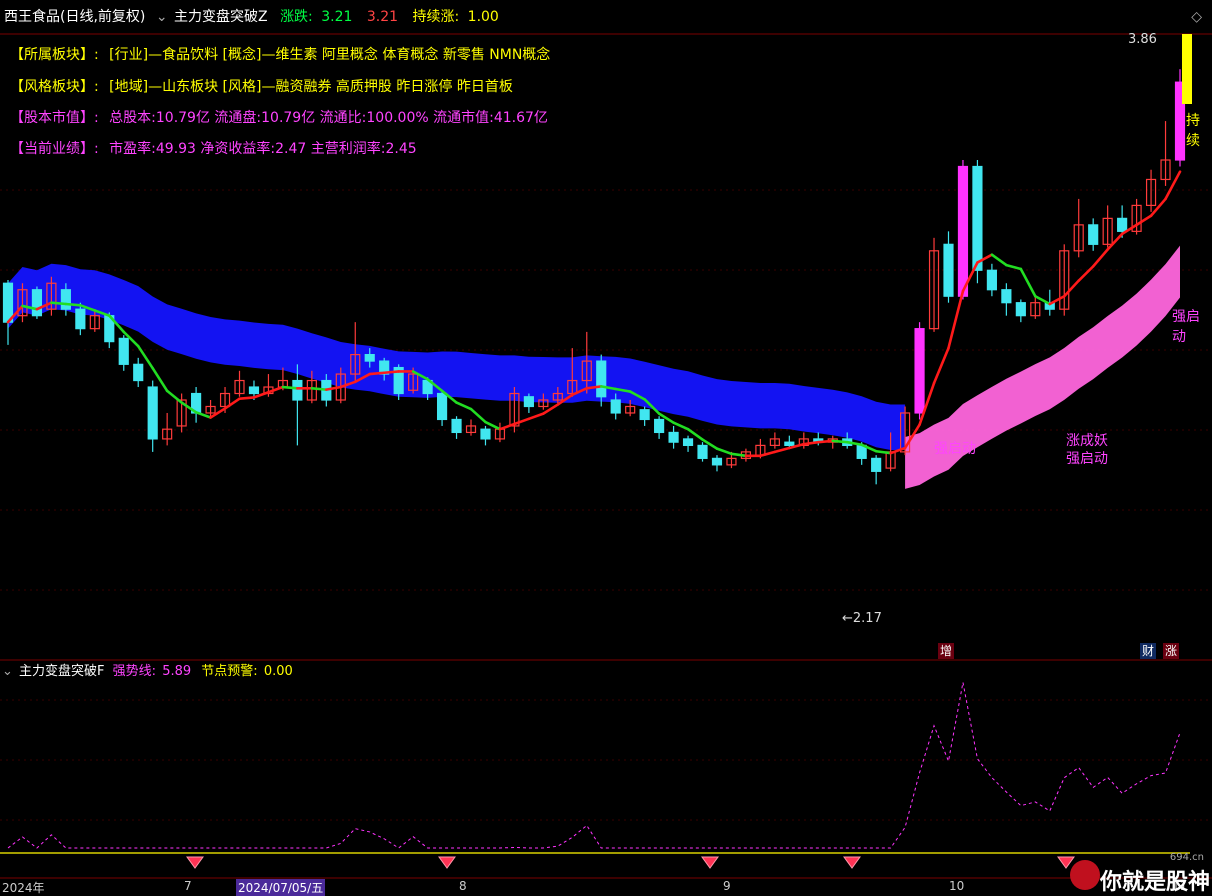  Describe the element at coordinates (483, 17) in the screenshot. I see `persist-value: 1.00` at that location.